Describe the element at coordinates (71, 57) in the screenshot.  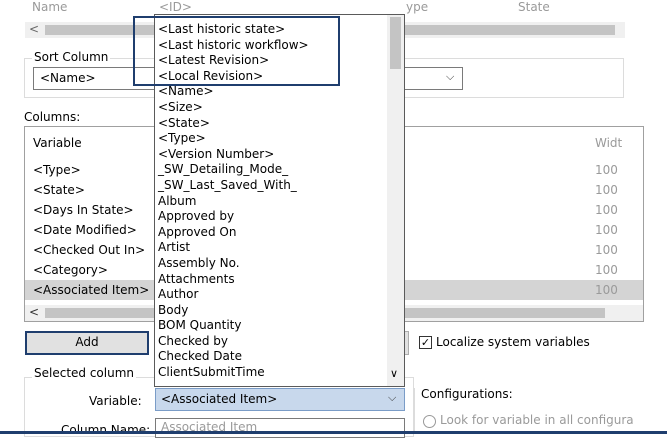
I see `sort-column-label: Sort Column` at that location.